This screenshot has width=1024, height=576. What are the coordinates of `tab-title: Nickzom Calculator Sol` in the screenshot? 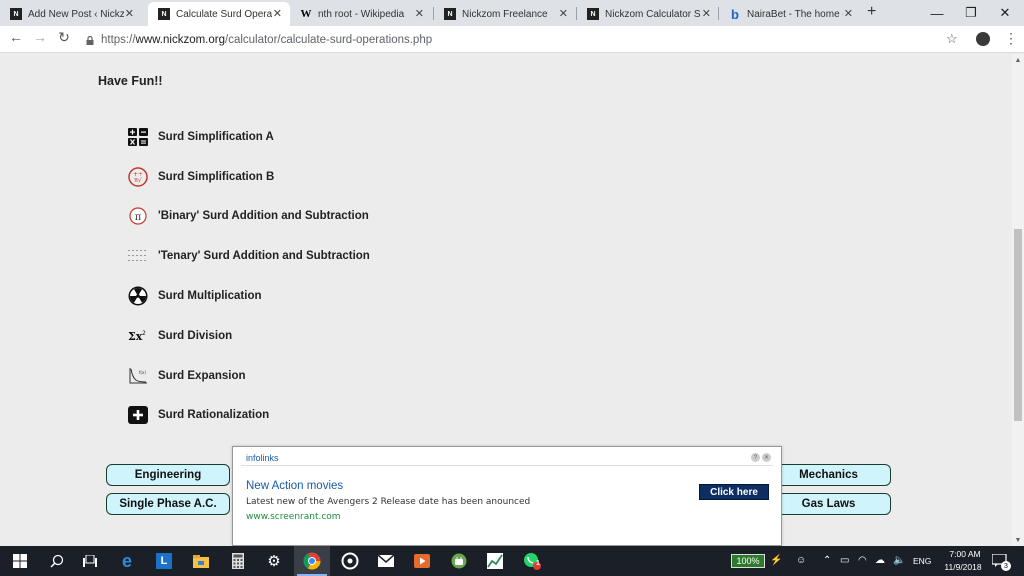 It's located at (653, 14).